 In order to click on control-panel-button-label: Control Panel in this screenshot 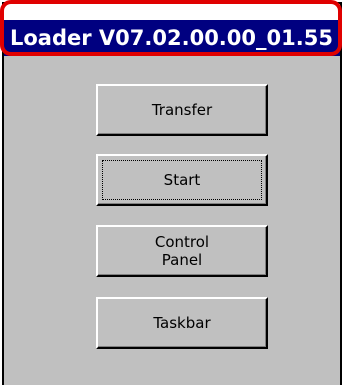, I will do `click(182, 251)`.